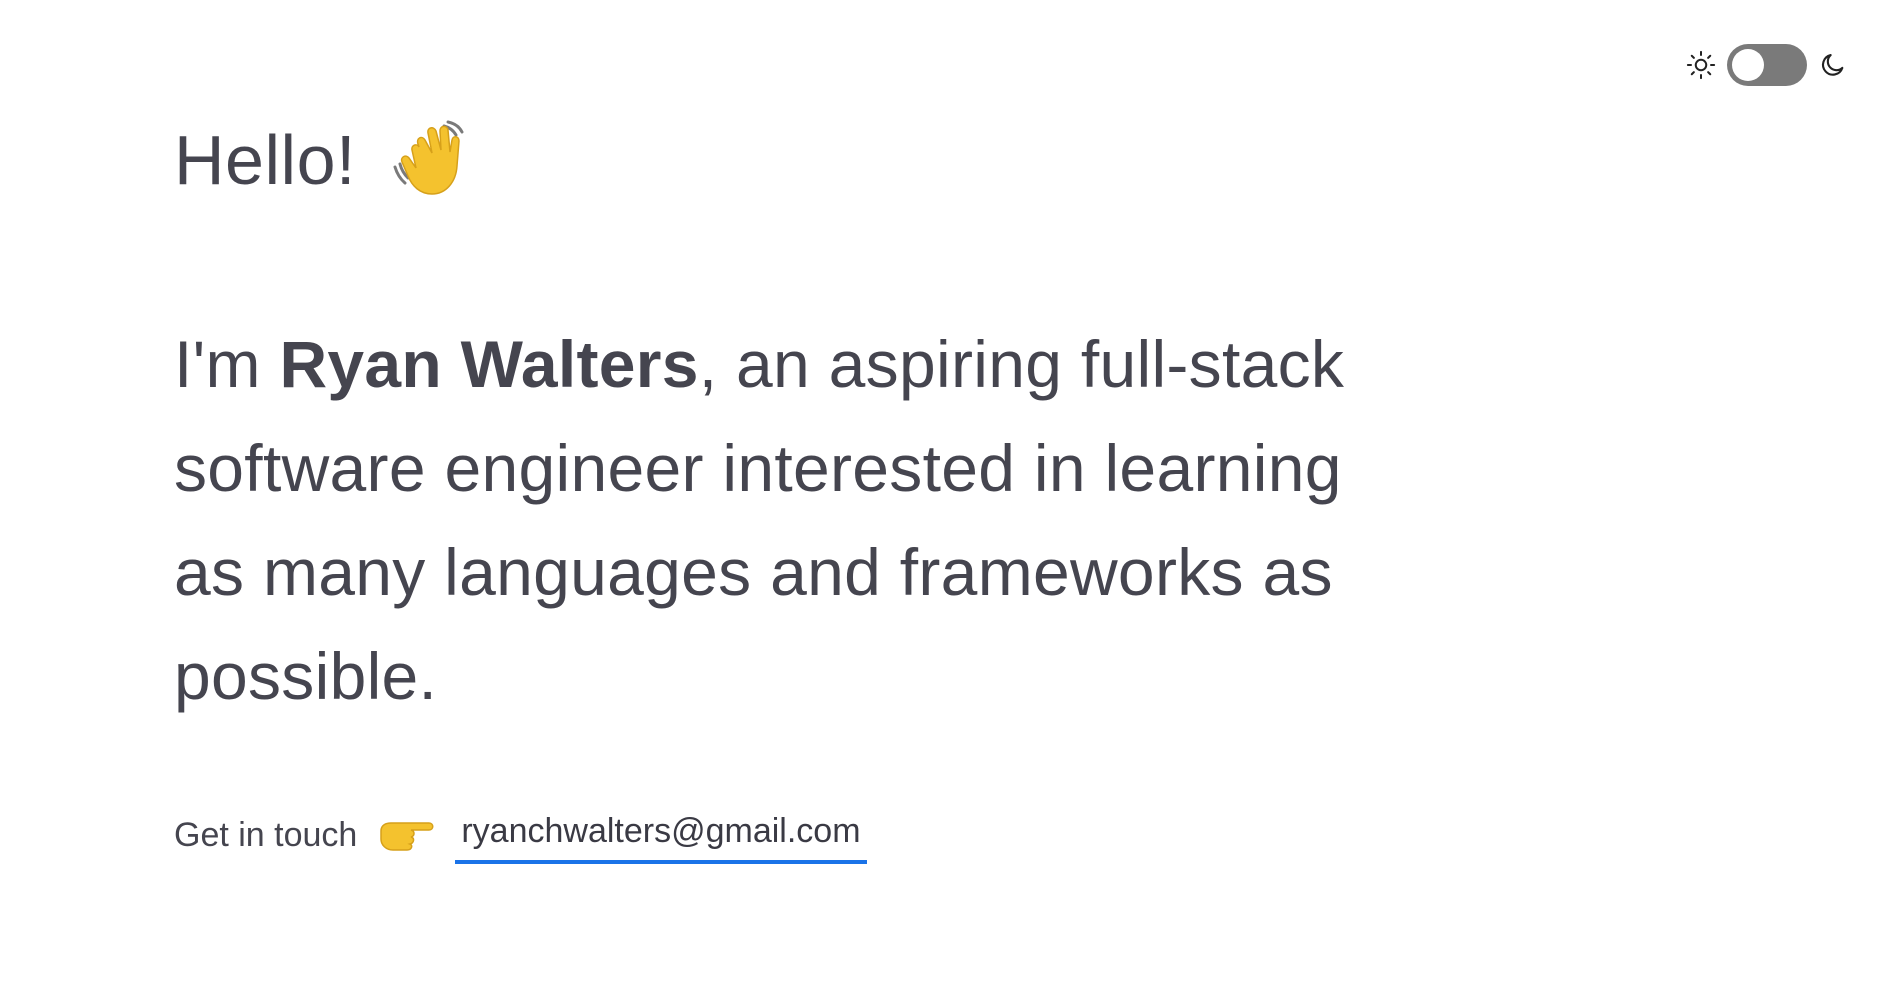 The image size is (1893, 982). Describe the element at coordinates (824, 160) in the screenshot. I see `greeting-heading: Hello!` at that location.